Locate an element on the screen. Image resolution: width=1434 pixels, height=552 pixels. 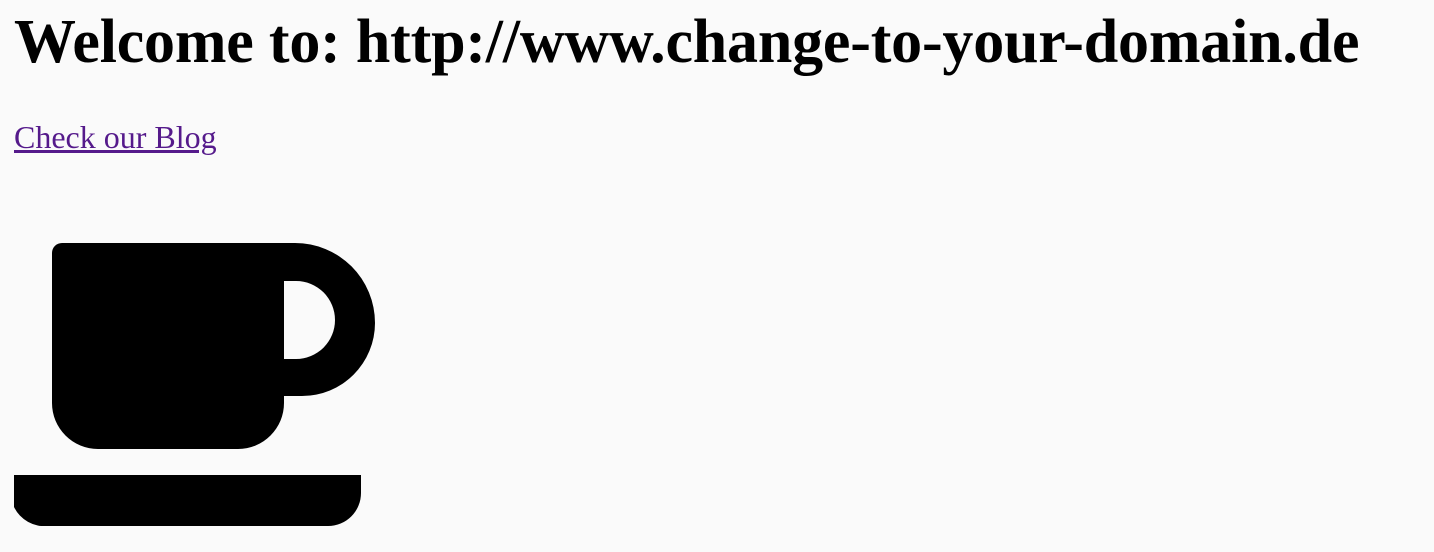
cup-body-shape is located at coordinates (213, 346).